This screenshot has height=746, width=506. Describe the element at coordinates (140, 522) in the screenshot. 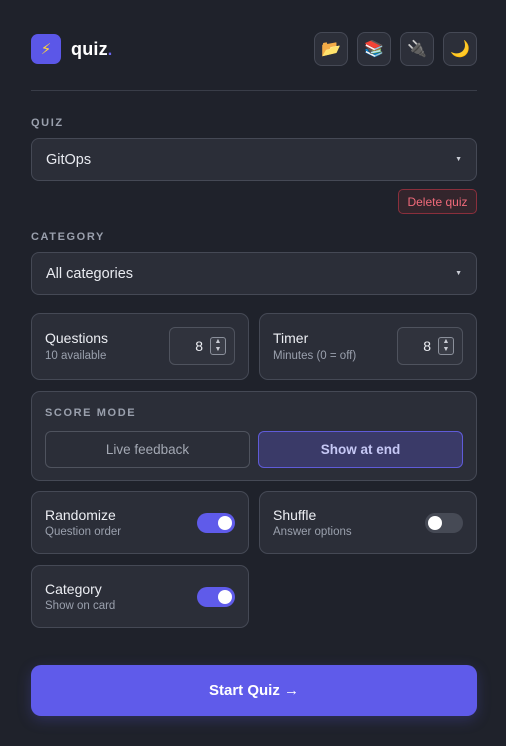

I see `randomize-card: Randomize Question order` at that location.